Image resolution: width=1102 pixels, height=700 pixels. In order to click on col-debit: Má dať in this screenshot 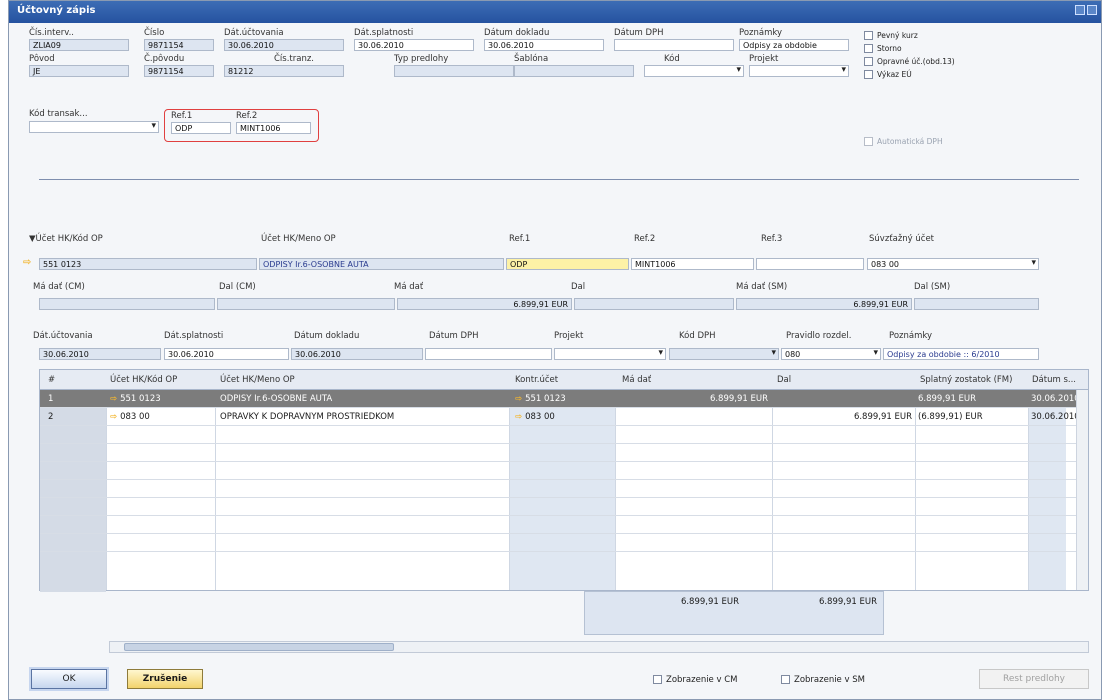, I will do `click(636, 380)`.